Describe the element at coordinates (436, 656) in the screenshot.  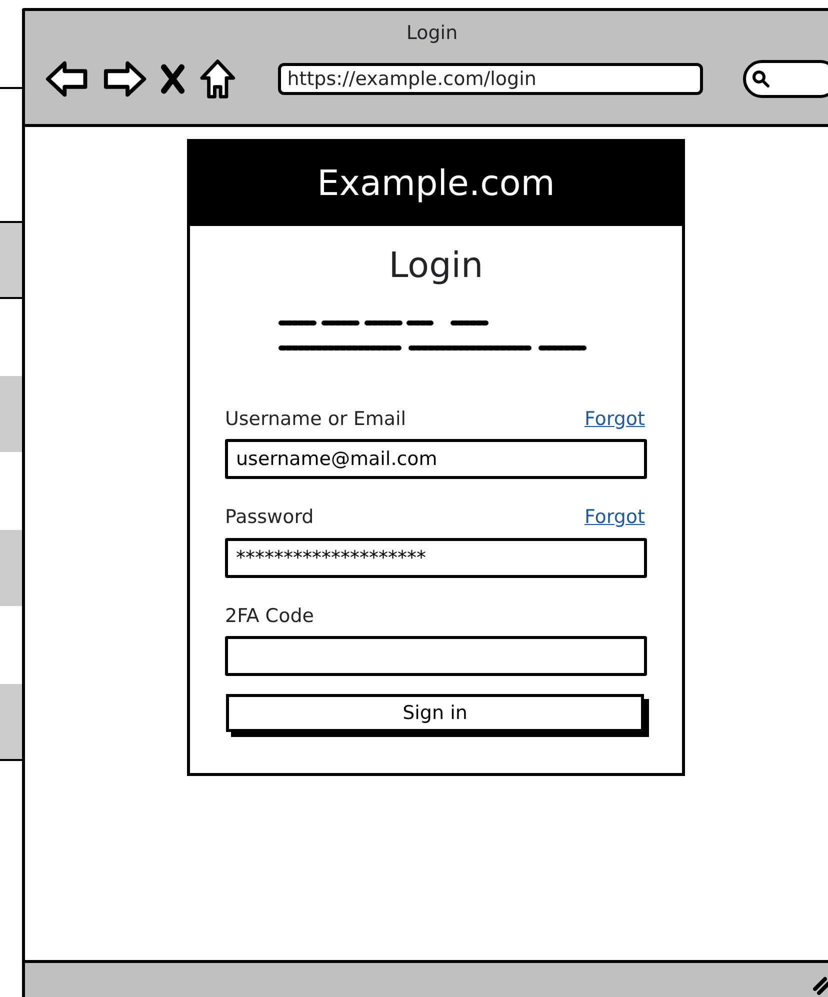
I see `input-field` at that location.